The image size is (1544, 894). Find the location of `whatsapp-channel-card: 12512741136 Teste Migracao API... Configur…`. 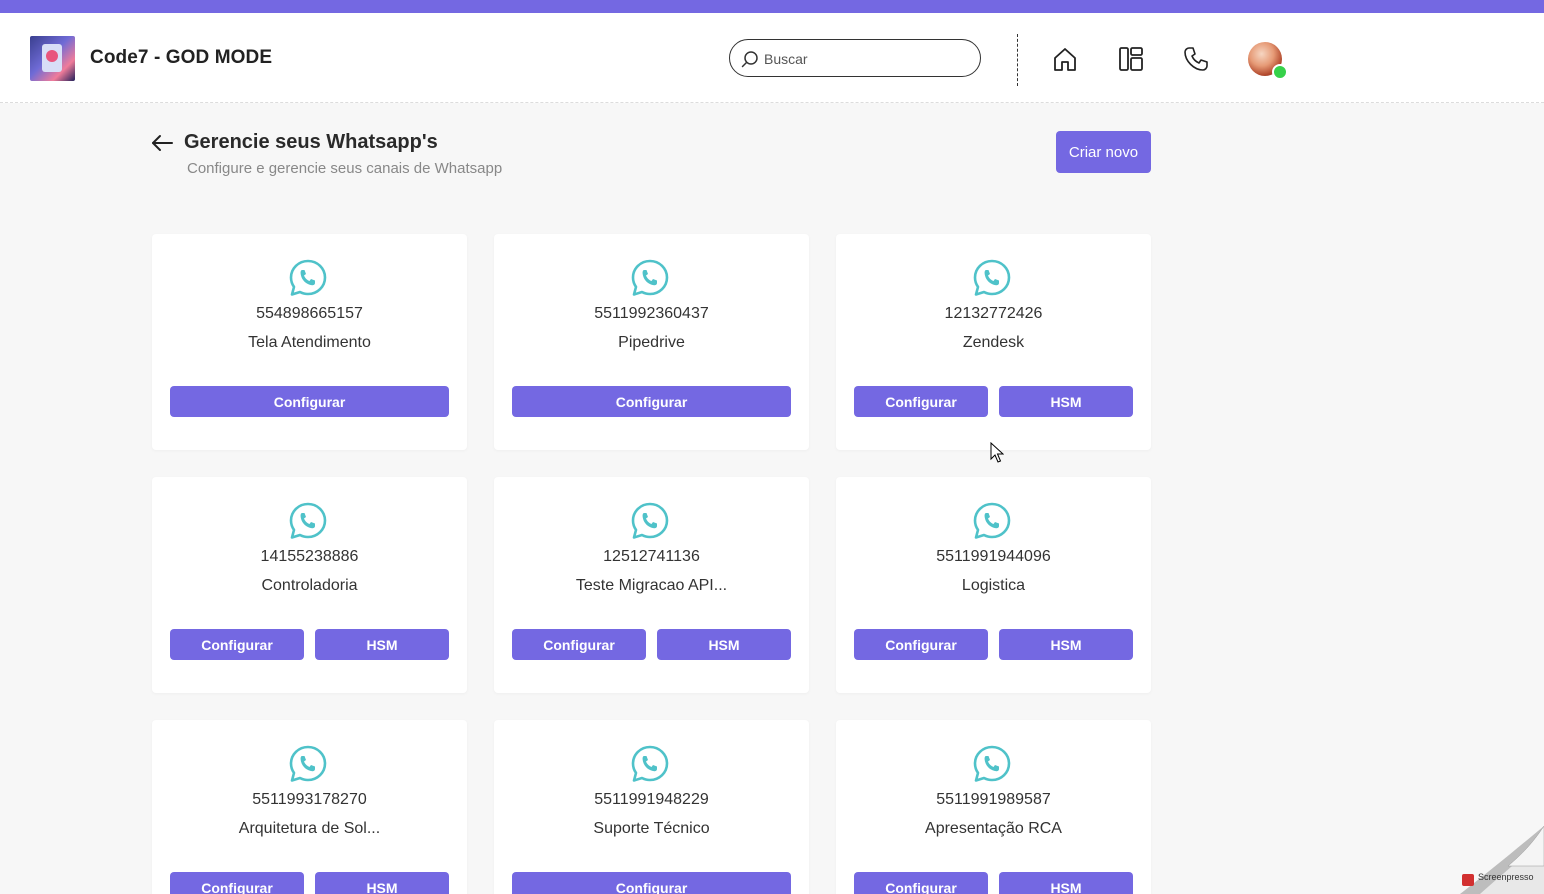

whatsapp-channel-card: 12512741136 Teste Migracao API... Configur… is located at coordinates (651, 585).